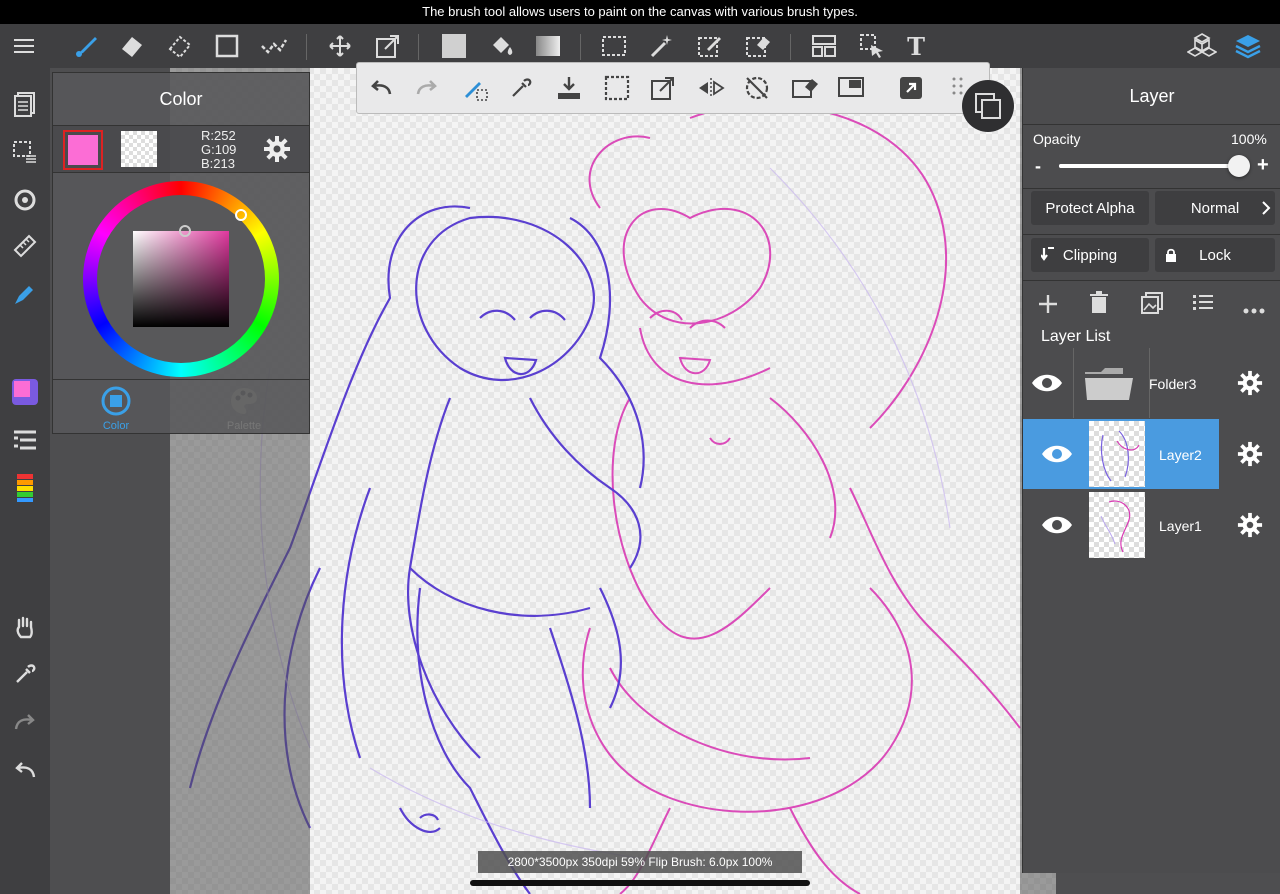 This screenshot has width=1280, height=894. I want to click on select-eraser-icon, so click(758, 46).